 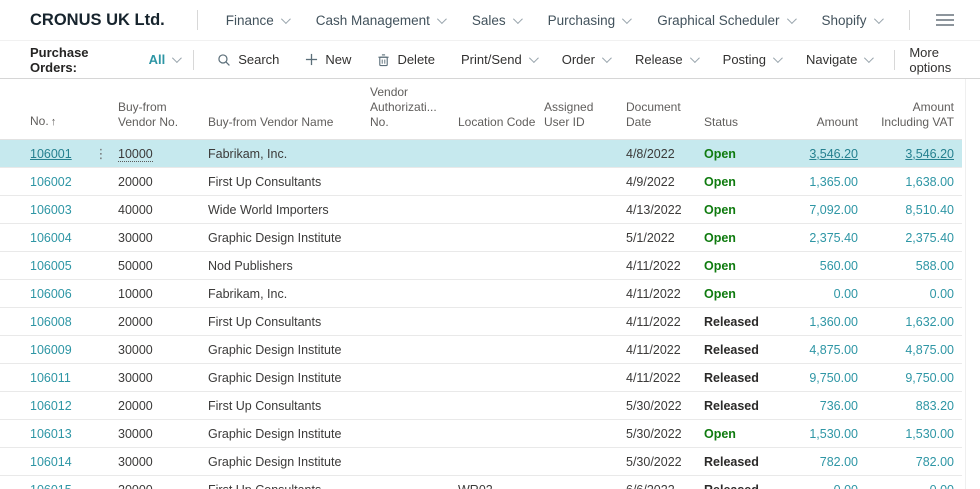 I want to click on cell-amount: 9,750.00, so click(x=823, y=377).